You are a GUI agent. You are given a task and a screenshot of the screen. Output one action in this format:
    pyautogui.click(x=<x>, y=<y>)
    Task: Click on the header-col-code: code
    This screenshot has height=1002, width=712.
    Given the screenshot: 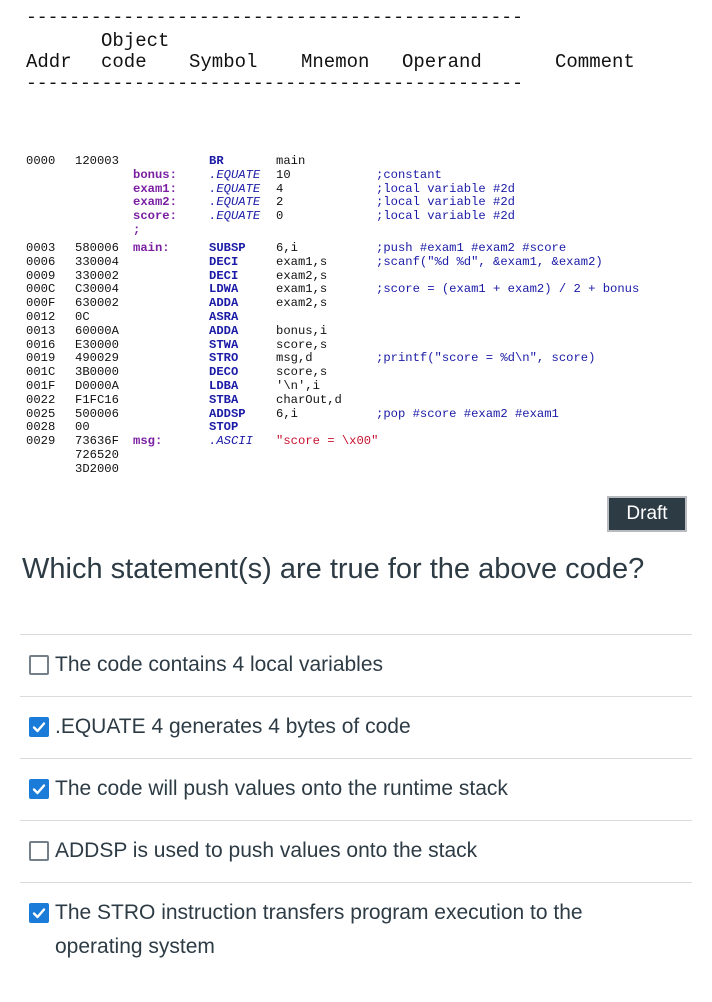 What is the action you would take?
    pyautogui.click(x=124, y=62)
    